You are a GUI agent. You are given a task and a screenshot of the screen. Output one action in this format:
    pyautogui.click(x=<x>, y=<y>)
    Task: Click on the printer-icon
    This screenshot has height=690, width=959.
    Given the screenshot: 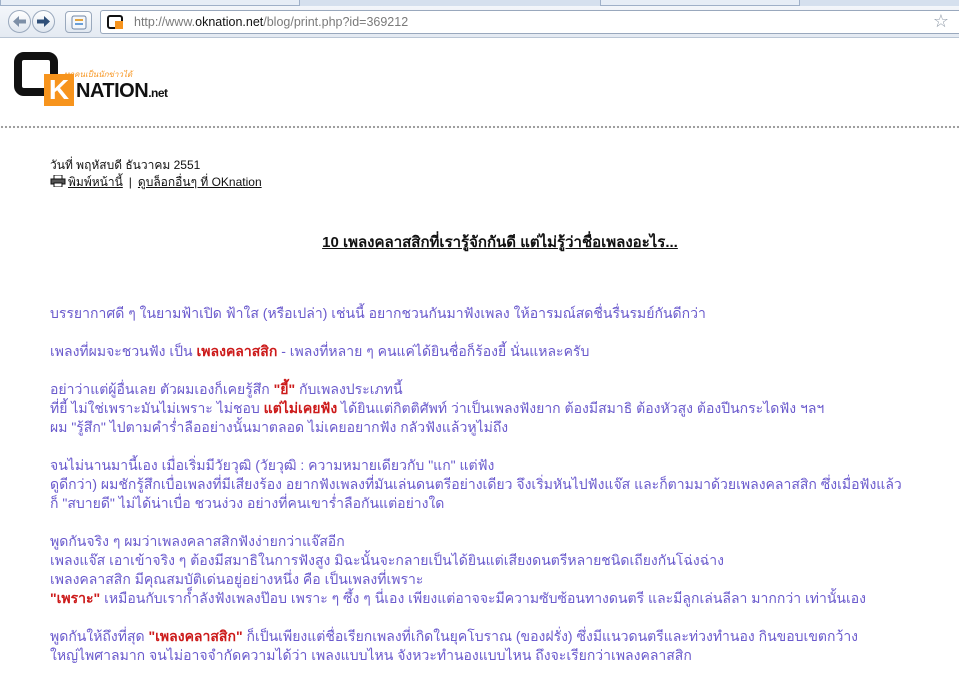 What is the action you would take?
    pyautogui.click(x=58, y=181)
    